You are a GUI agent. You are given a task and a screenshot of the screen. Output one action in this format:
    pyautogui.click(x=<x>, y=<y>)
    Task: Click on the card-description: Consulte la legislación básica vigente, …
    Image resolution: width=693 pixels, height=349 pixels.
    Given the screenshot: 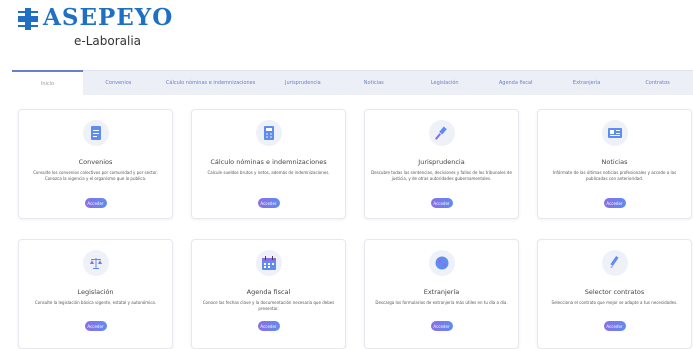 What is the action you would take?
    pyautogui.click(x=95, y=302)
    